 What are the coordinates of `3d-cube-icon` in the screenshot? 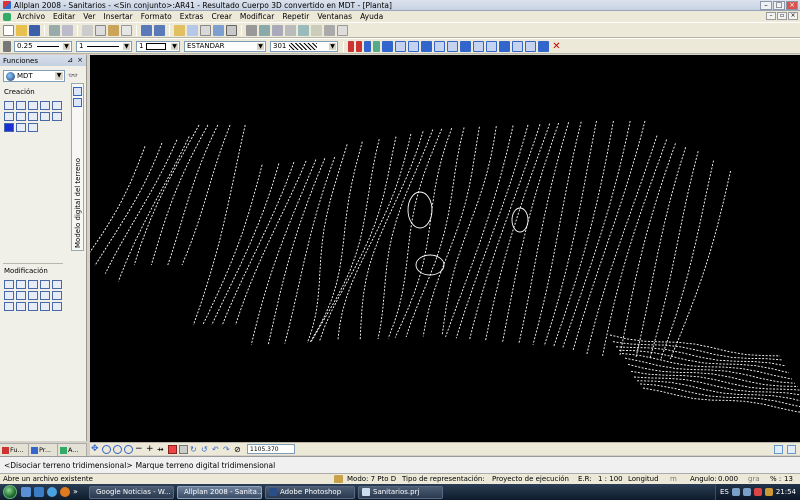 It's located at (231, 30).